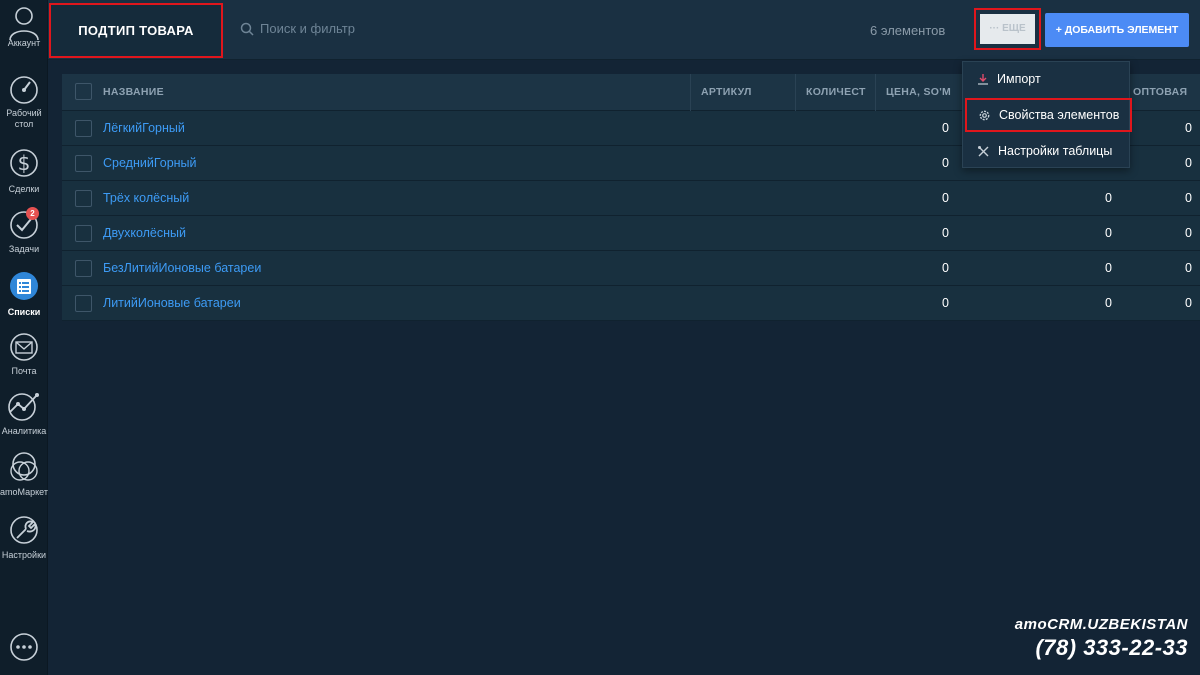 This screenshot has width=1200, height=675. I want to click on watermark: amoCRM.UZBEKISTAN (78) 333-22-33, so click(1101, 638).